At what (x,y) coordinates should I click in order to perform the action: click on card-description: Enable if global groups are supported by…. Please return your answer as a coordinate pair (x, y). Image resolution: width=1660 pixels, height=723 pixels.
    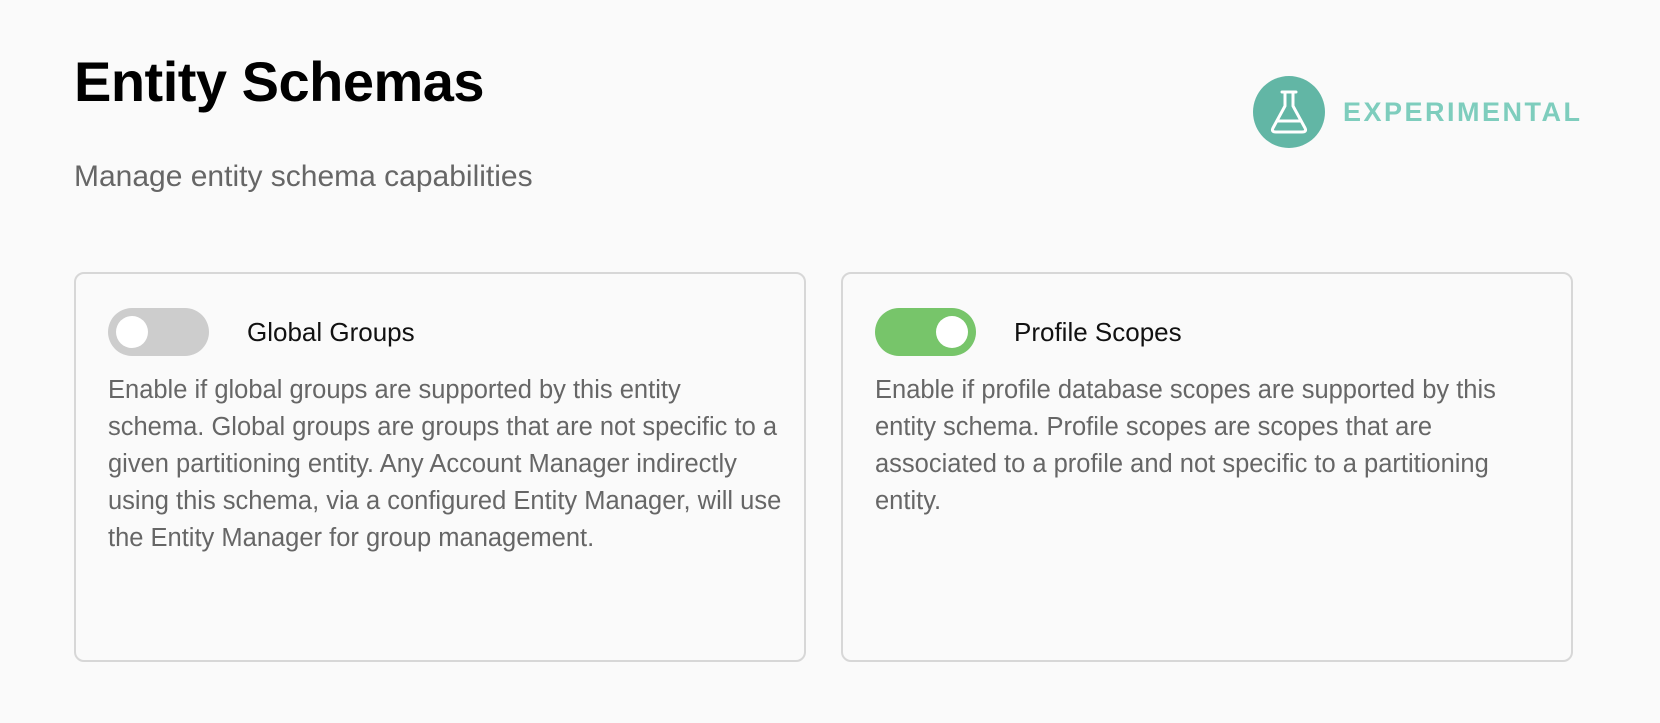
    Looking at the image, I should click on (445, 464).